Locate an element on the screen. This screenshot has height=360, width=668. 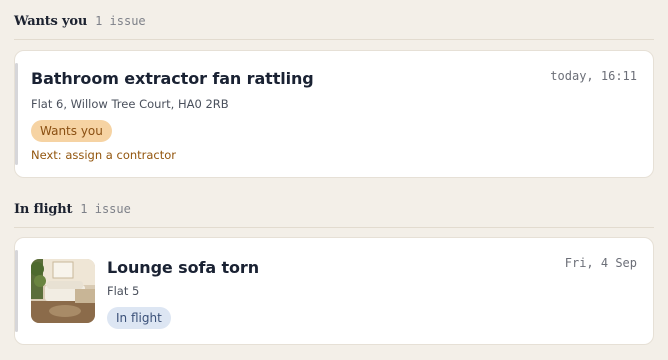
next-step-hint: Next: assign a contractor is located at coordinates (104, 155).